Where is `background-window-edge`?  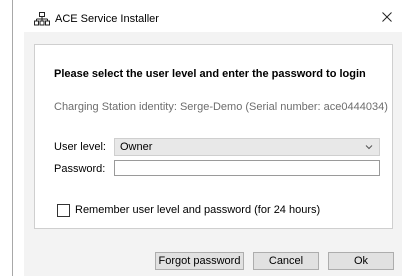 background-window-edge is located at coordinates (12, 138).